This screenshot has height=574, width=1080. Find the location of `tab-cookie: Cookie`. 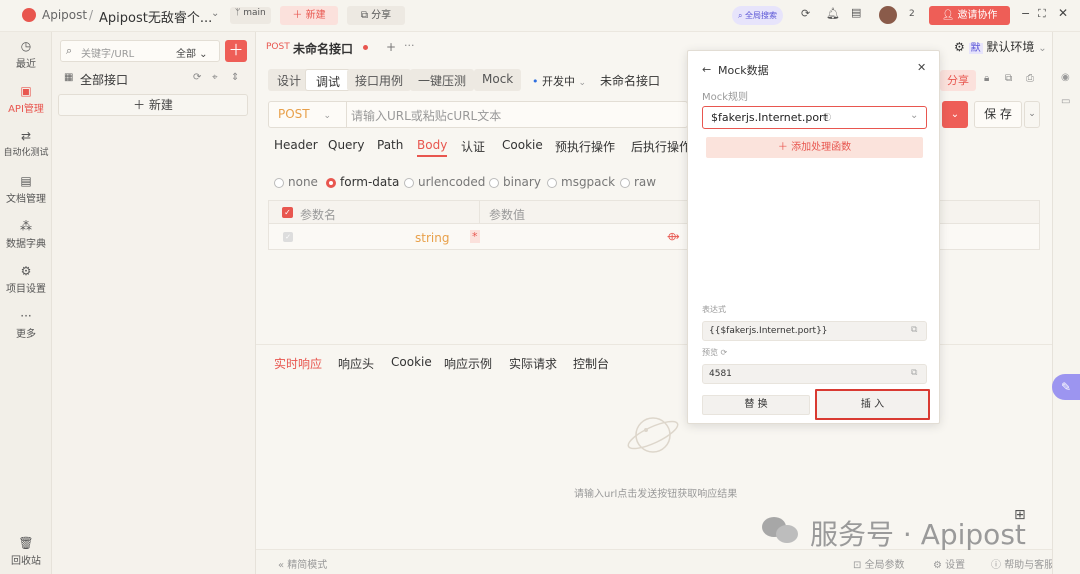

tab-cookie: Cookie is located at coordinates (522, 145).